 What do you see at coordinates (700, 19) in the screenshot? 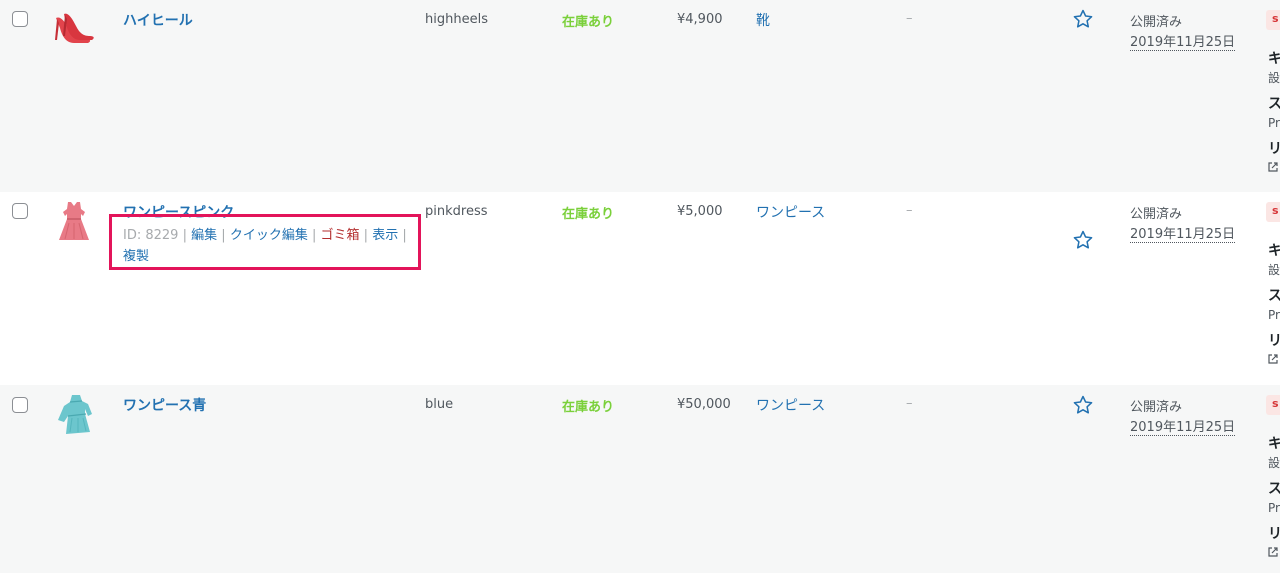
I see `price: ¥4,900` at bounding box center [700, 19].